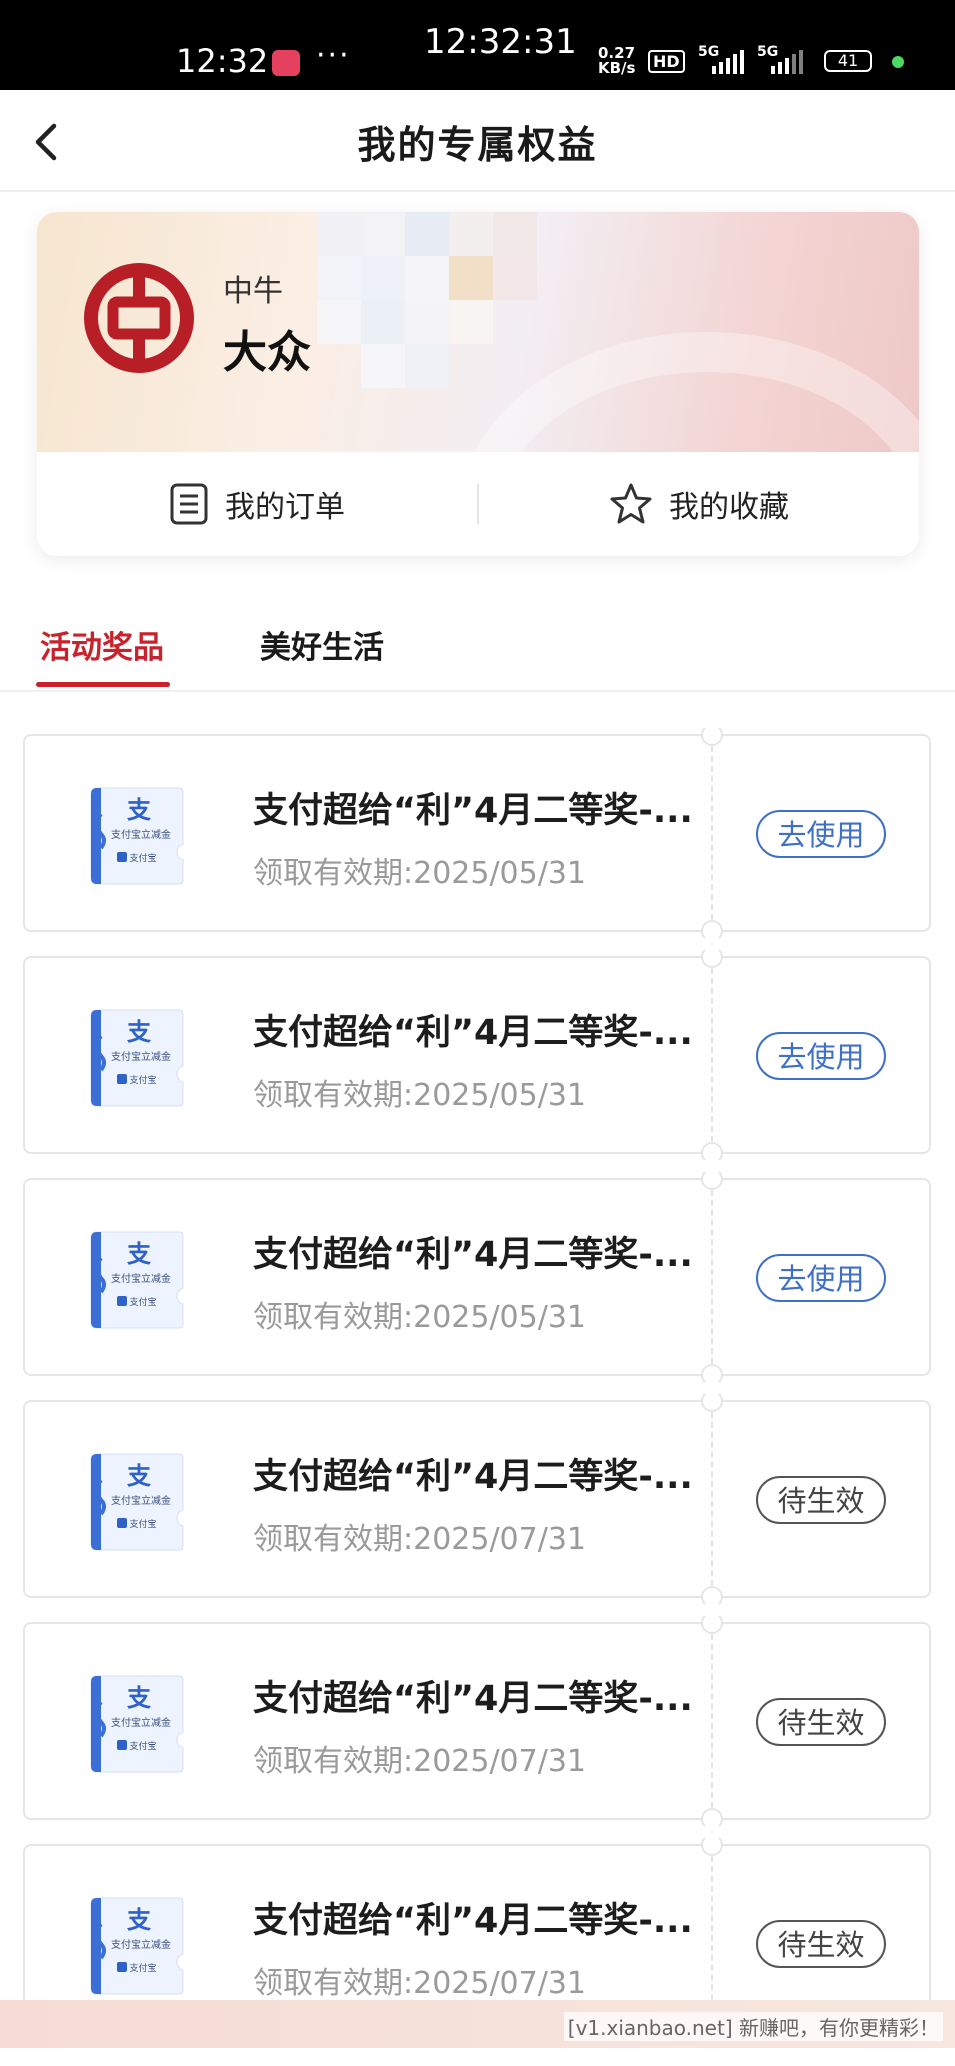 Image resolution: width=955 pixels, height=2066 pixels. Describe the element at coordinates (322, 644) in the screenshot. I see `tab-good-life: 美好生活` at that location.